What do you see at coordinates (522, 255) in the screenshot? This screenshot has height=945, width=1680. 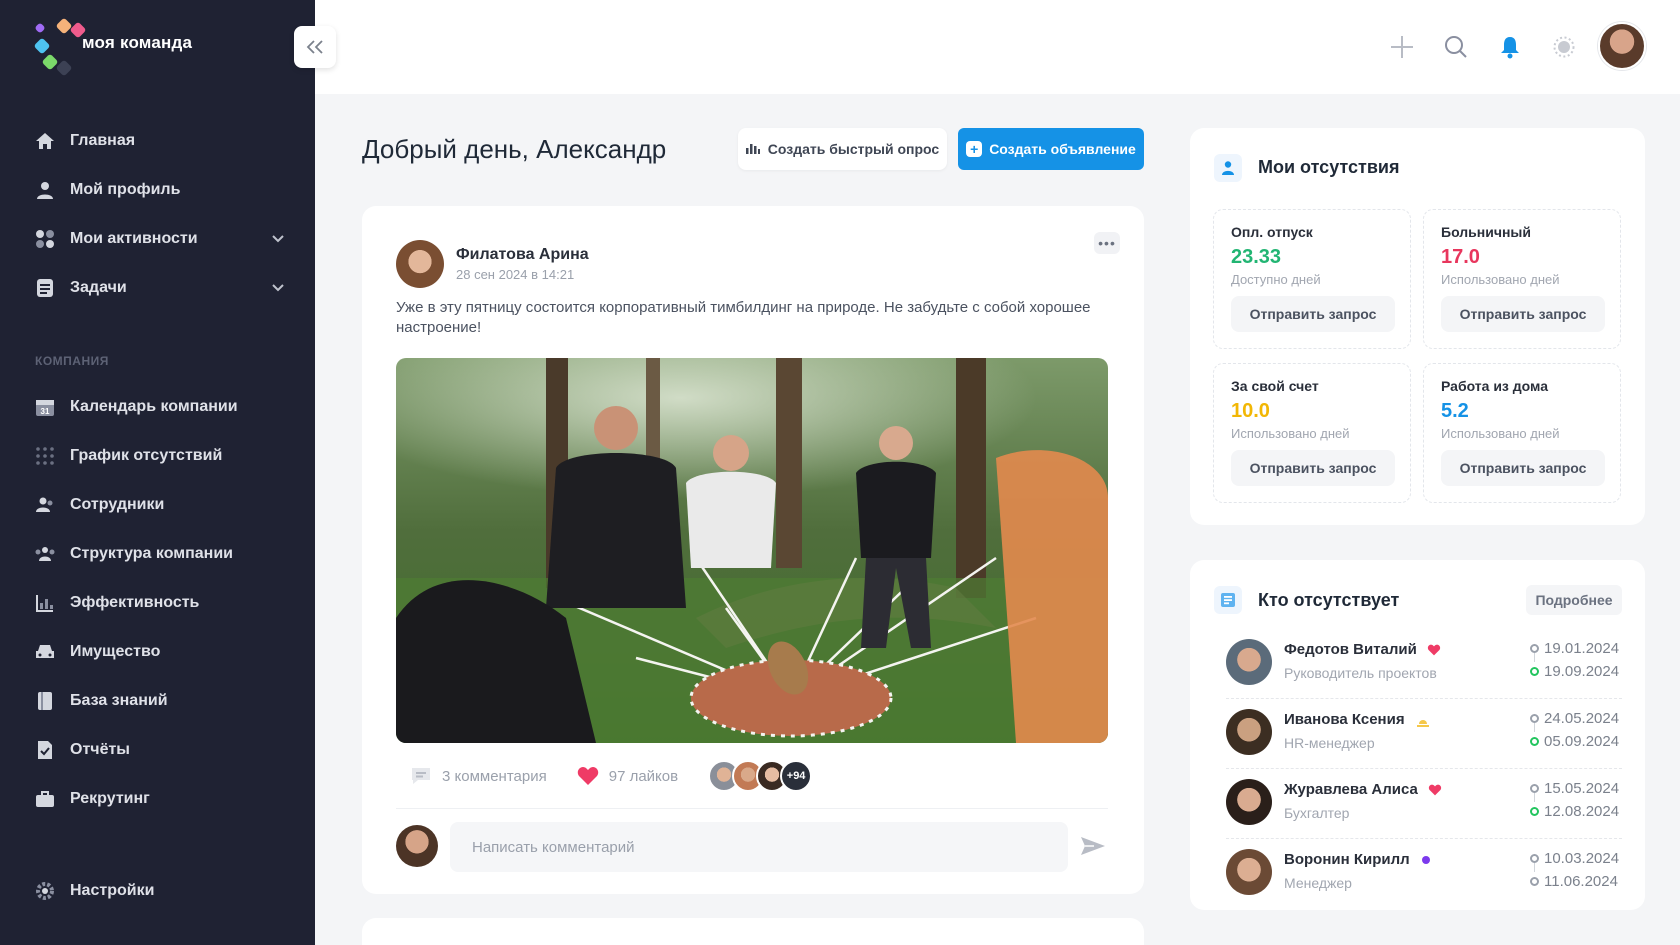 I see `post-author-name: Филатова Арина` at bounding box center [522, 255].